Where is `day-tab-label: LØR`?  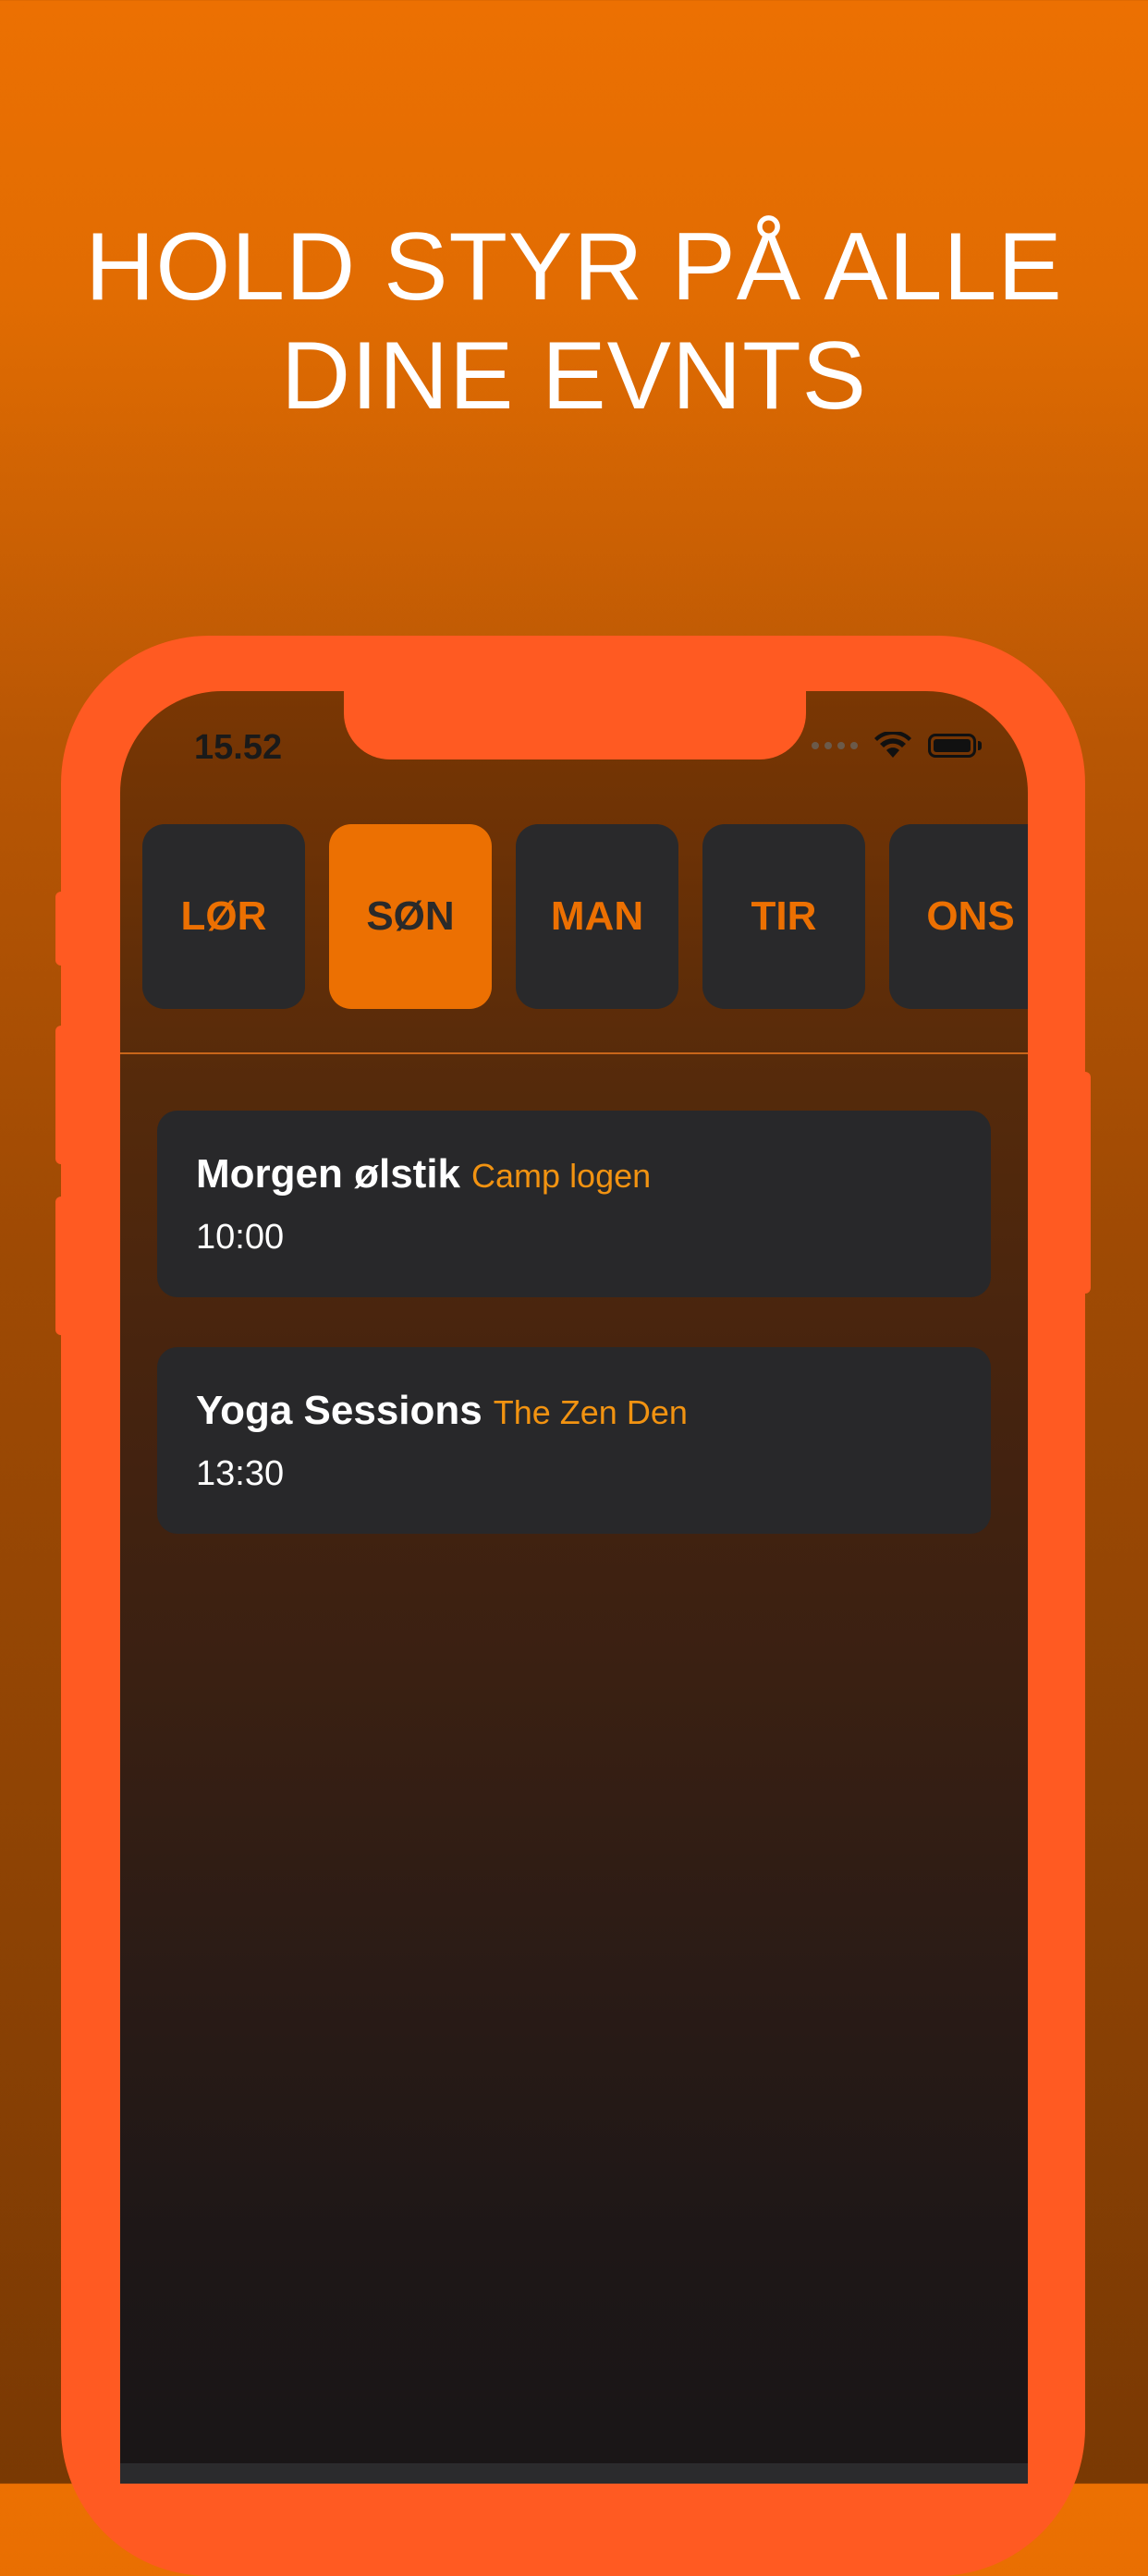 day-tab-label: LØR is located at coordinates (224, 916).